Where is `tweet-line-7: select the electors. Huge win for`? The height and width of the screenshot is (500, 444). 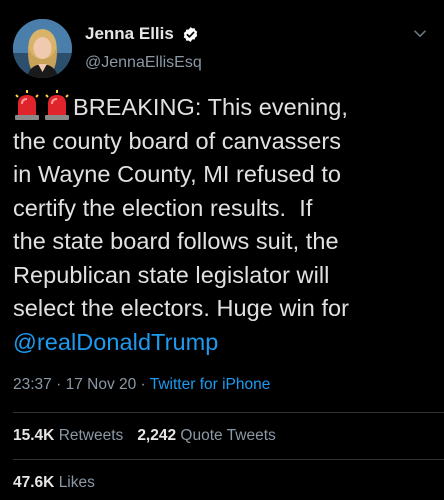
tweet-line-7: select the electors. Huge win for is located at coordinates (181, 308).